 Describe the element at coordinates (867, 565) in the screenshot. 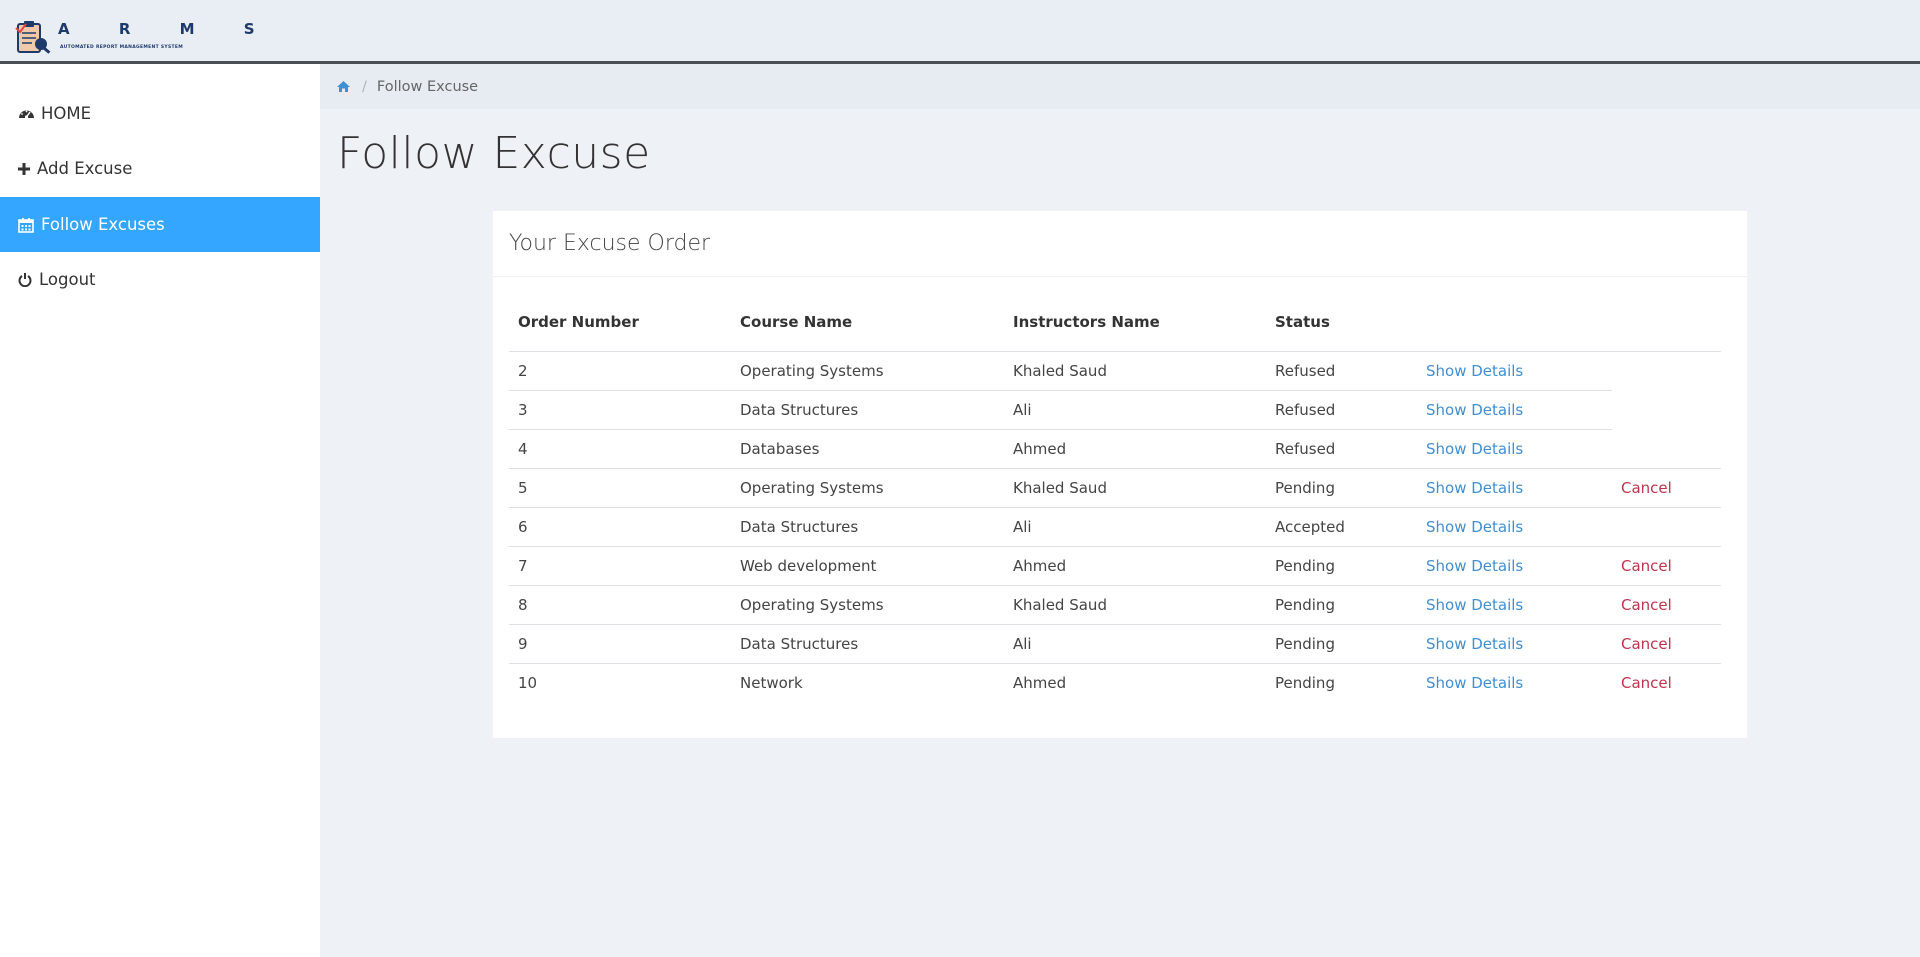

I see `course-name-cell: Web development` at that location.